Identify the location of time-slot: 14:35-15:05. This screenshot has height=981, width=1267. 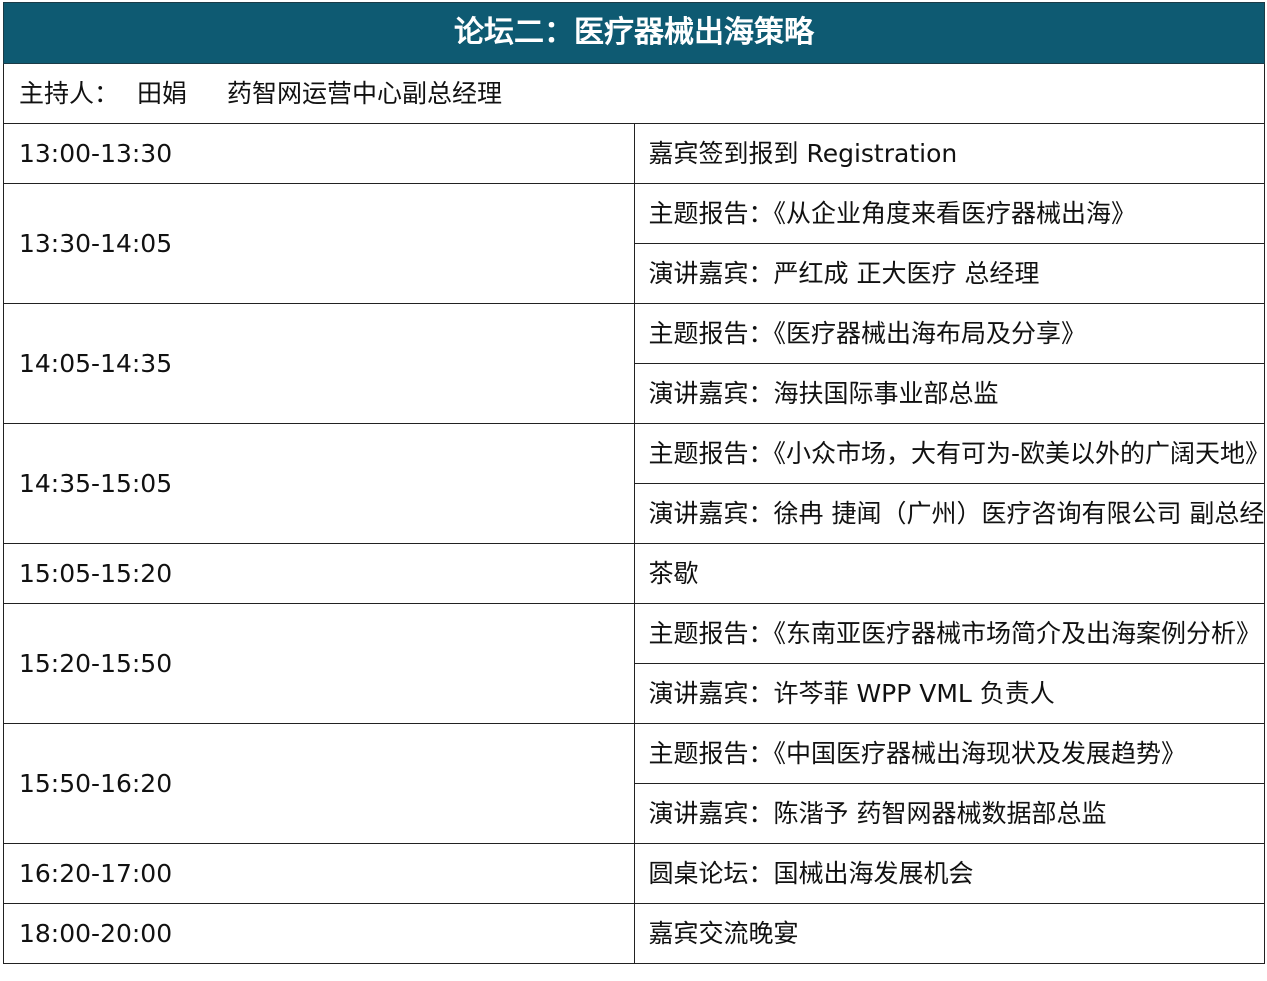
(319, 483).